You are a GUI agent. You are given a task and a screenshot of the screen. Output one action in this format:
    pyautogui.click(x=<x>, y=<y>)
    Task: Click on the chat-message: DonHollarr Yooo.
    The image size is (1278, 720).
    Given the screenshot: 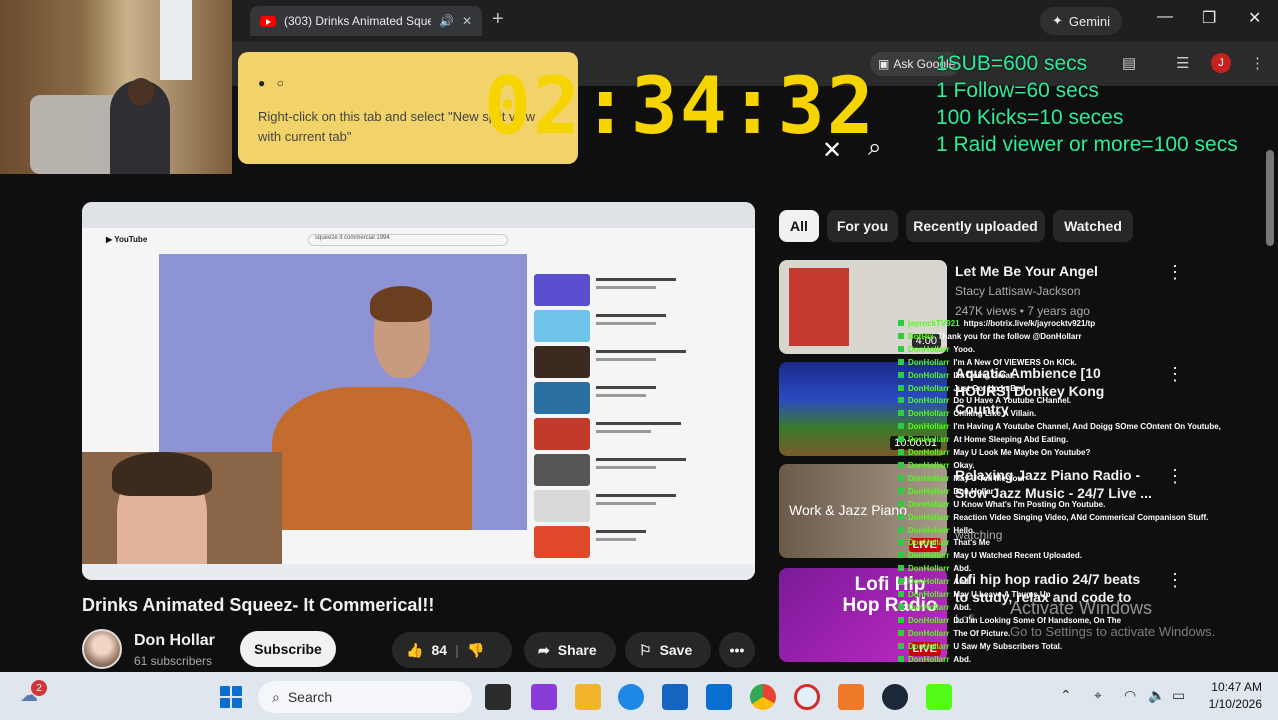 What is the action you would take?
    pyautogui.click(x=1078, y=350)
    